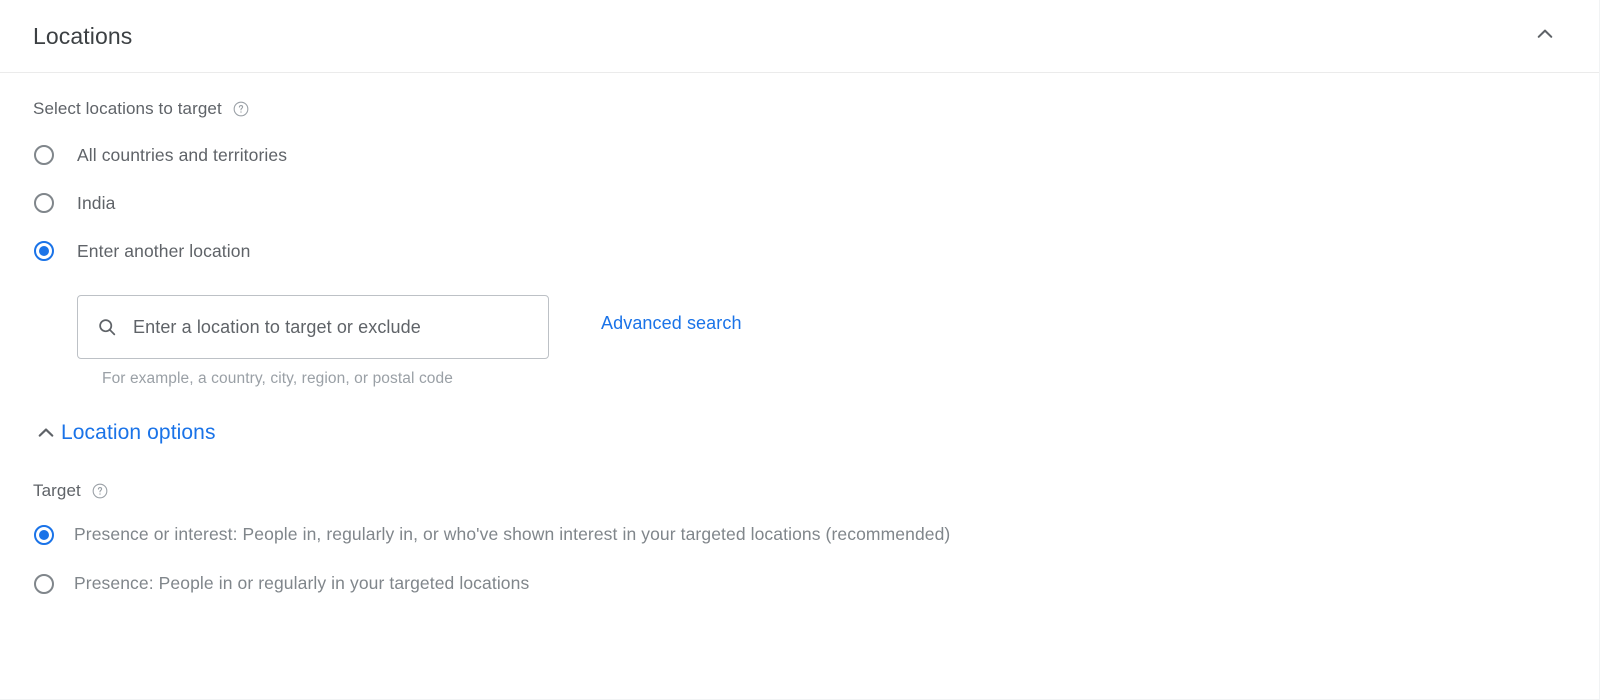  I want to click on radio-option-all-countries: All countries and territories, so click(799, 155).